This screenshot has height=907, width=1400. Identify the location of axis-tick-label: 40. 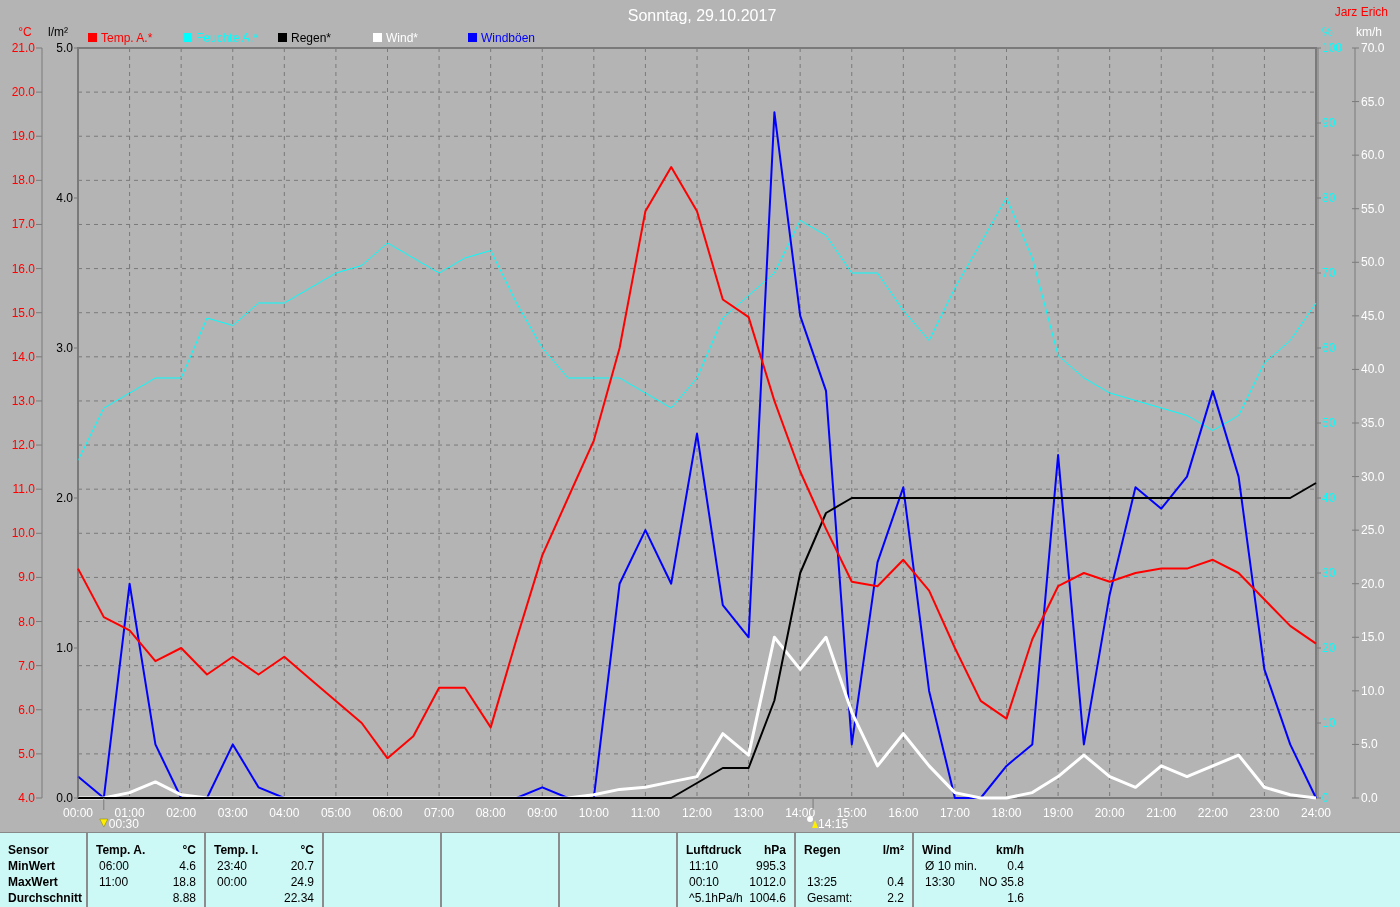
(1329, 498).